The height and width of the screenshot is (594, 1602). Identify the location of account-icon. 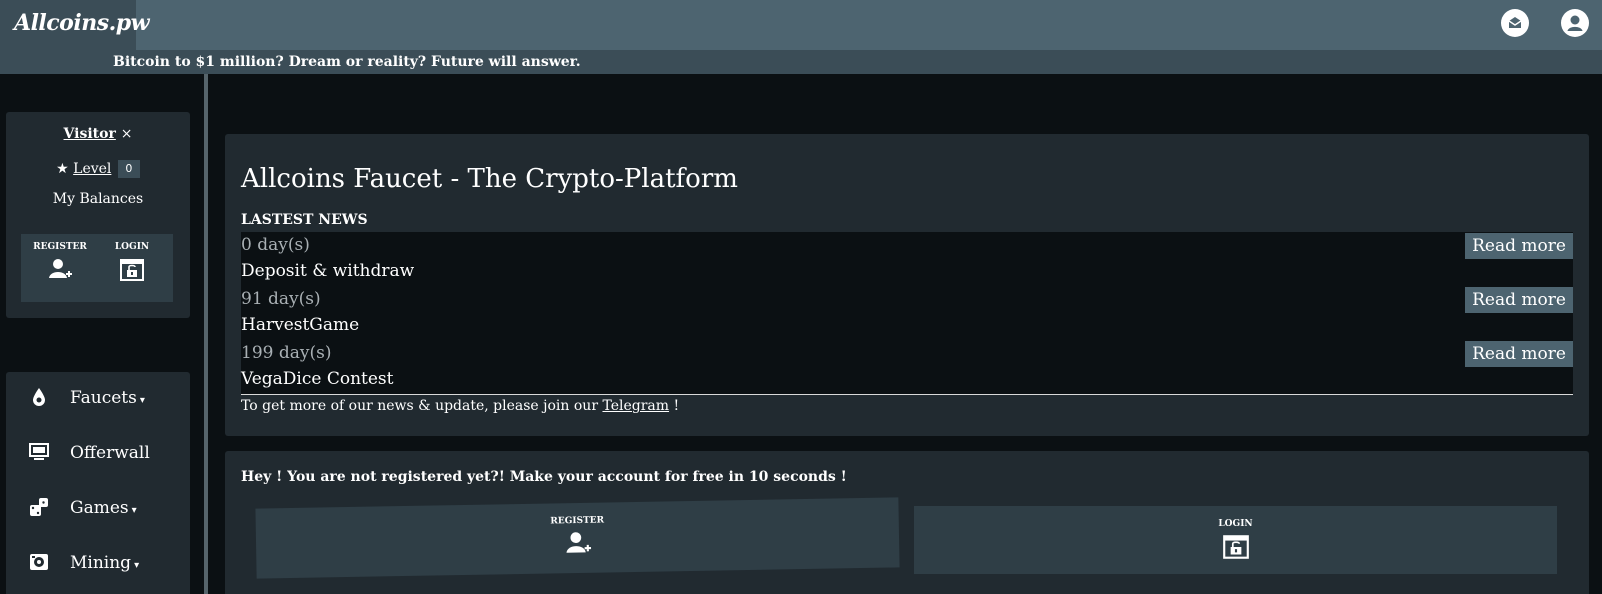
(1575, 23).